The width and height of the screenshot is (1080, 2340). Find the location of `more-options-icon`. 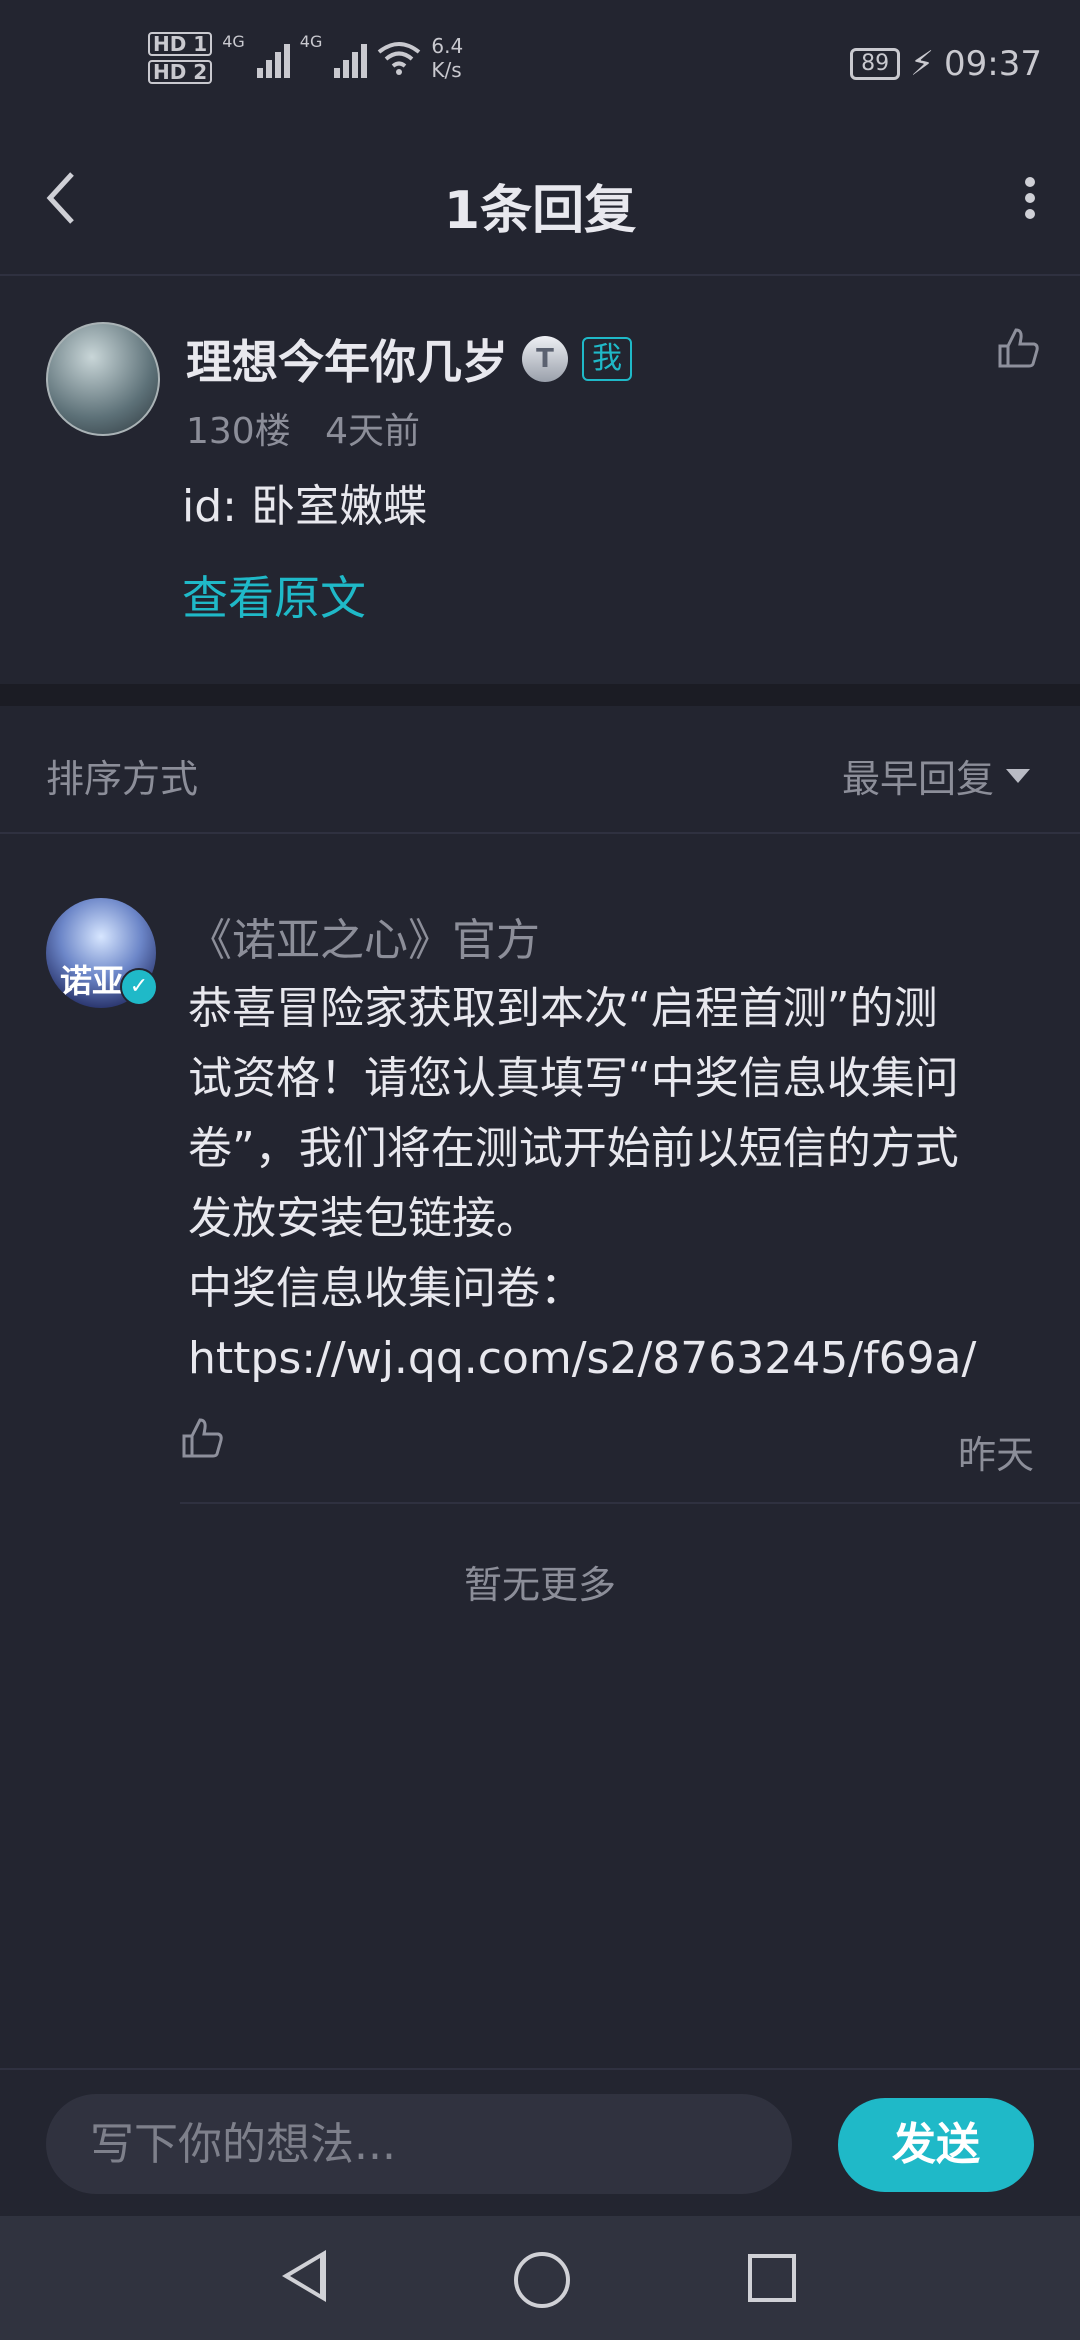

more-options-icon is located at coordinates (1030, 202).